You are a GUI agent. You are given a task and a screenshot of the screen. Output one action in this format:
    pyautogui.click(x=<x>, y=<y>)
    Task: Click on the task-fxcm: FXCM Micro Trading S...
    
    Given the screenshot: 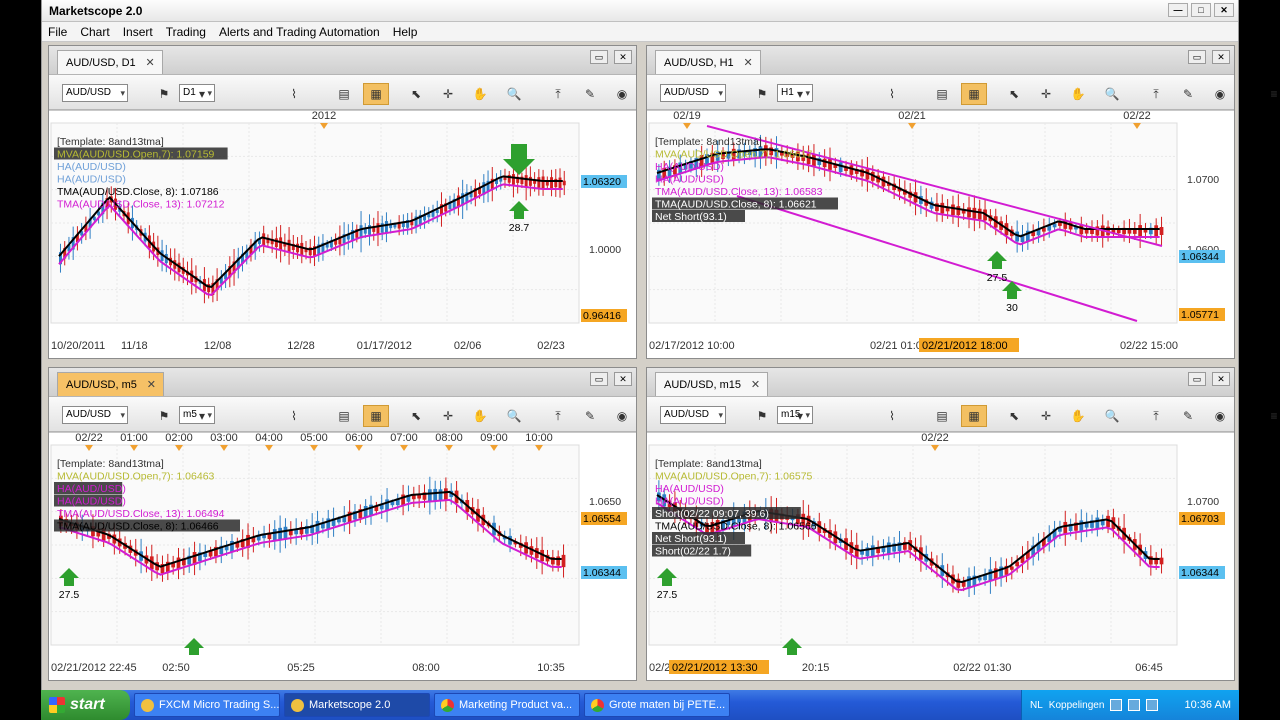 What is the action you would take?
    pyautogui.click(x=207, y=705)
    